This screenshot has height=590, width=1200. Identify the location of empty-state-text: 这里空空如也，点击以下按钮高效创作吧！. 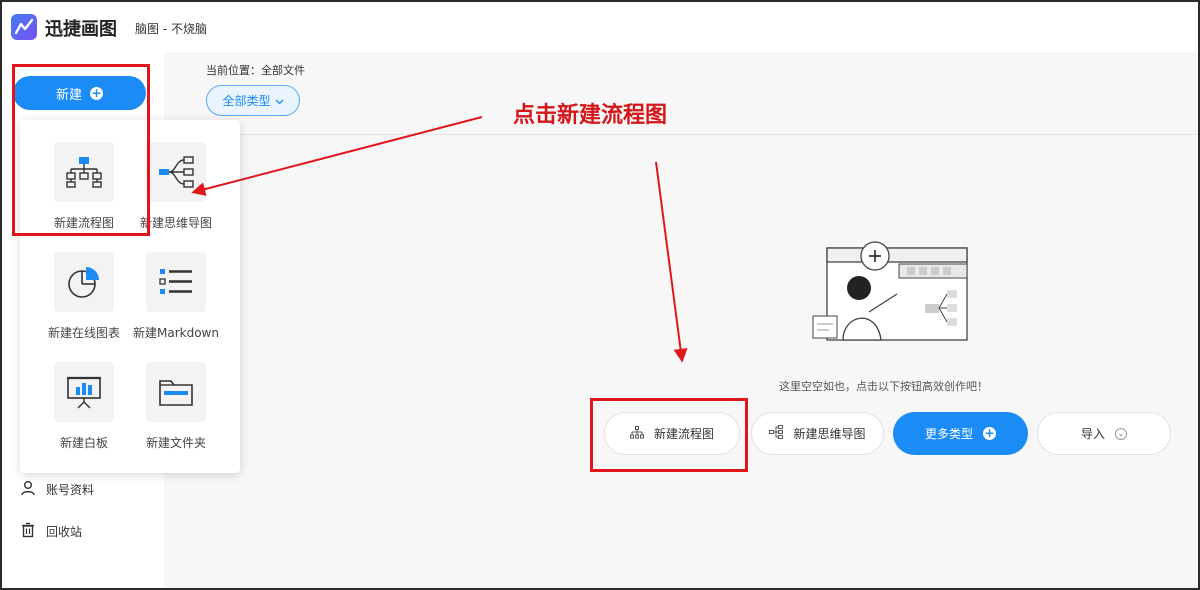
(883, 386).